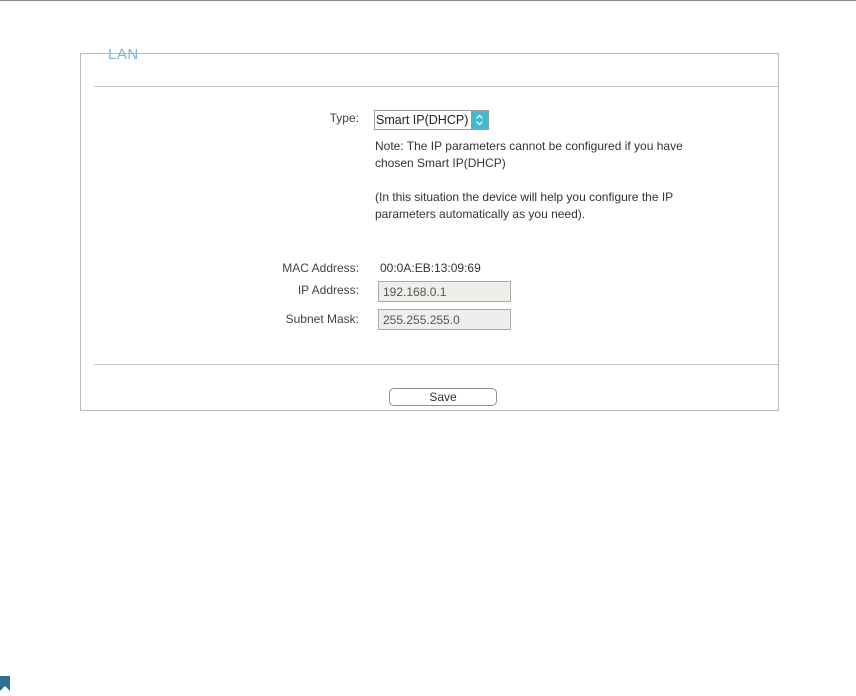 The height and width of the screenshot is (696, 856). Describe the element at coordinates (480, 214) in the screenshot. I see `note-line-4: parameters automatically as you need).` at that location.